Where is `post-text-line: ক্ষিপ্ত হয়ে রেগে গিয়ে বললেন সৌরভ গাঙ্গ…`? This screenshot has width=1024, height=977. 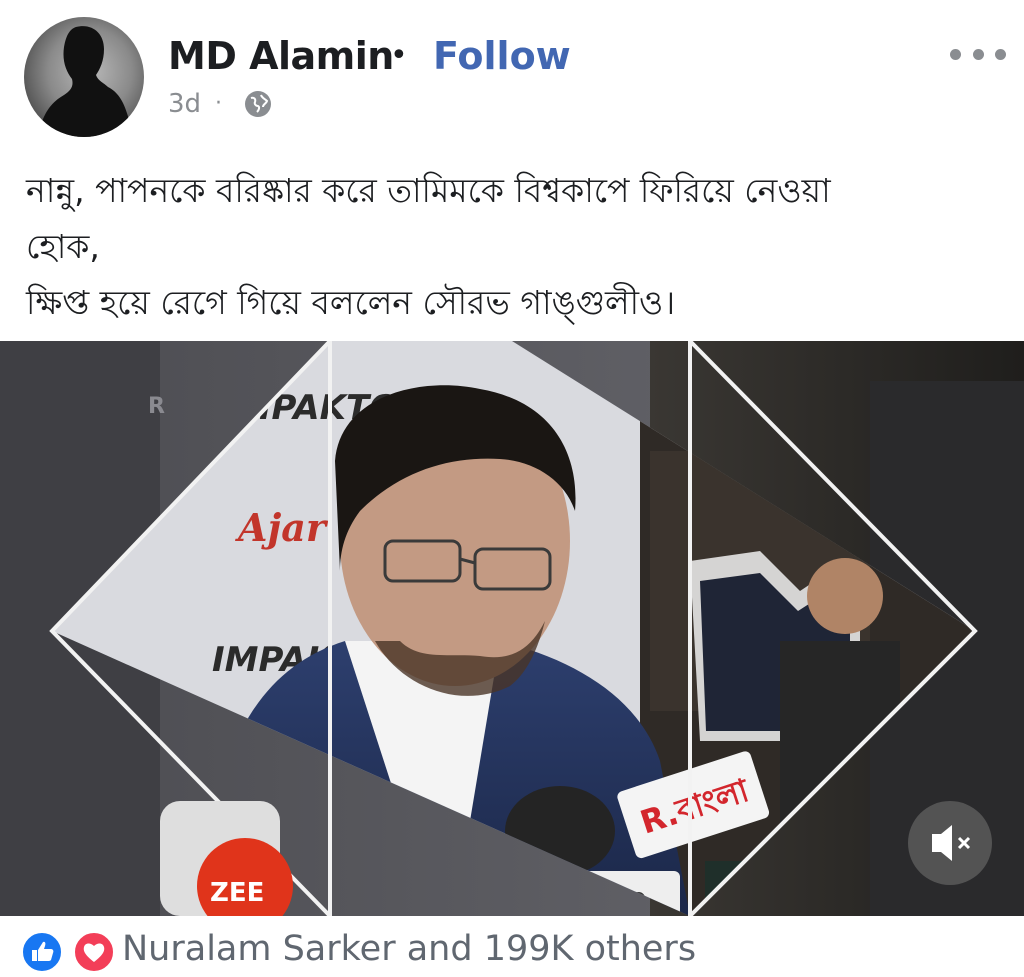 post-text-line: ক্ষিপ্ত হয়ে রেগে গিয়ে বললেন সৌরভ গাঙ্গ… is located at coordinates (351, 302).